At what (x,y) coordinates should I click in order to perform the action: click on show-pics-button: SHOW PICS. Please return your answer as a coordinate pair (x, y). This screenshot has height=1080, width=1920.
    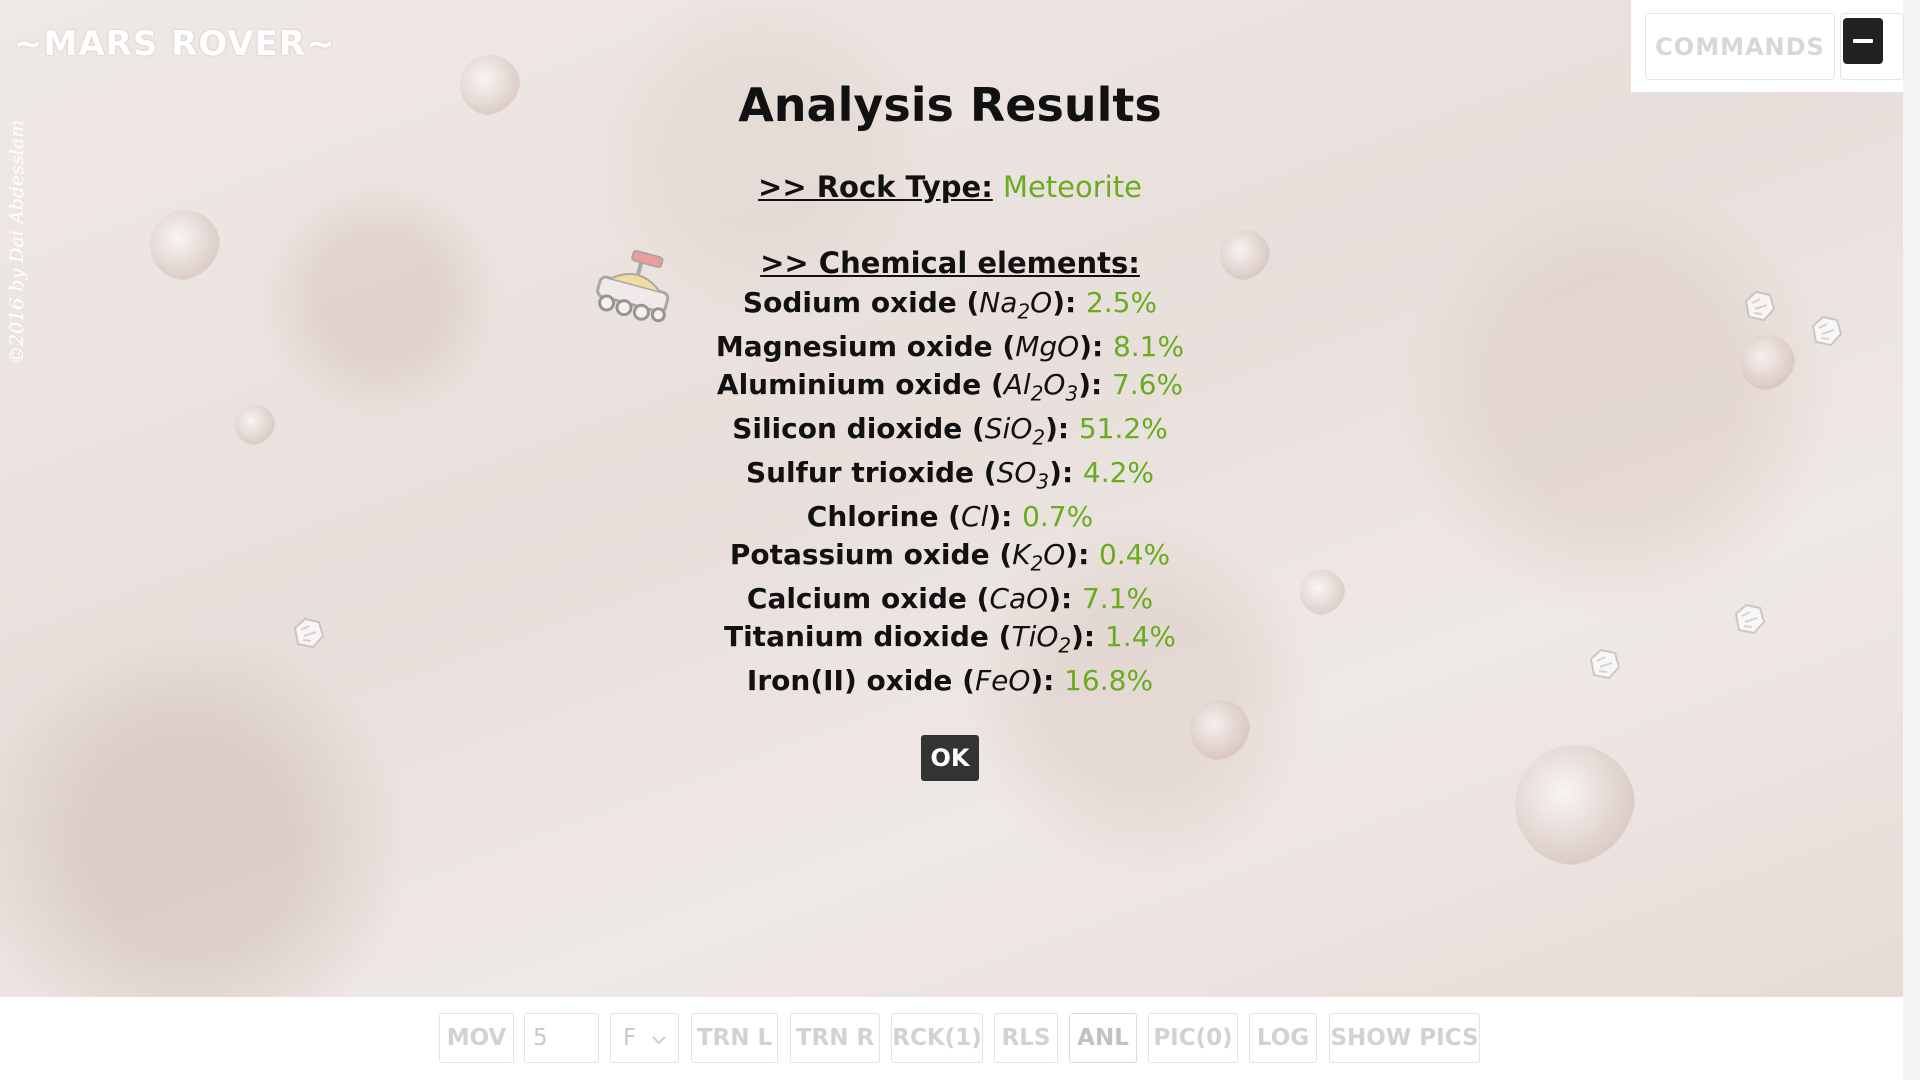
    Looking at the image, I should click on (1404, 1038).